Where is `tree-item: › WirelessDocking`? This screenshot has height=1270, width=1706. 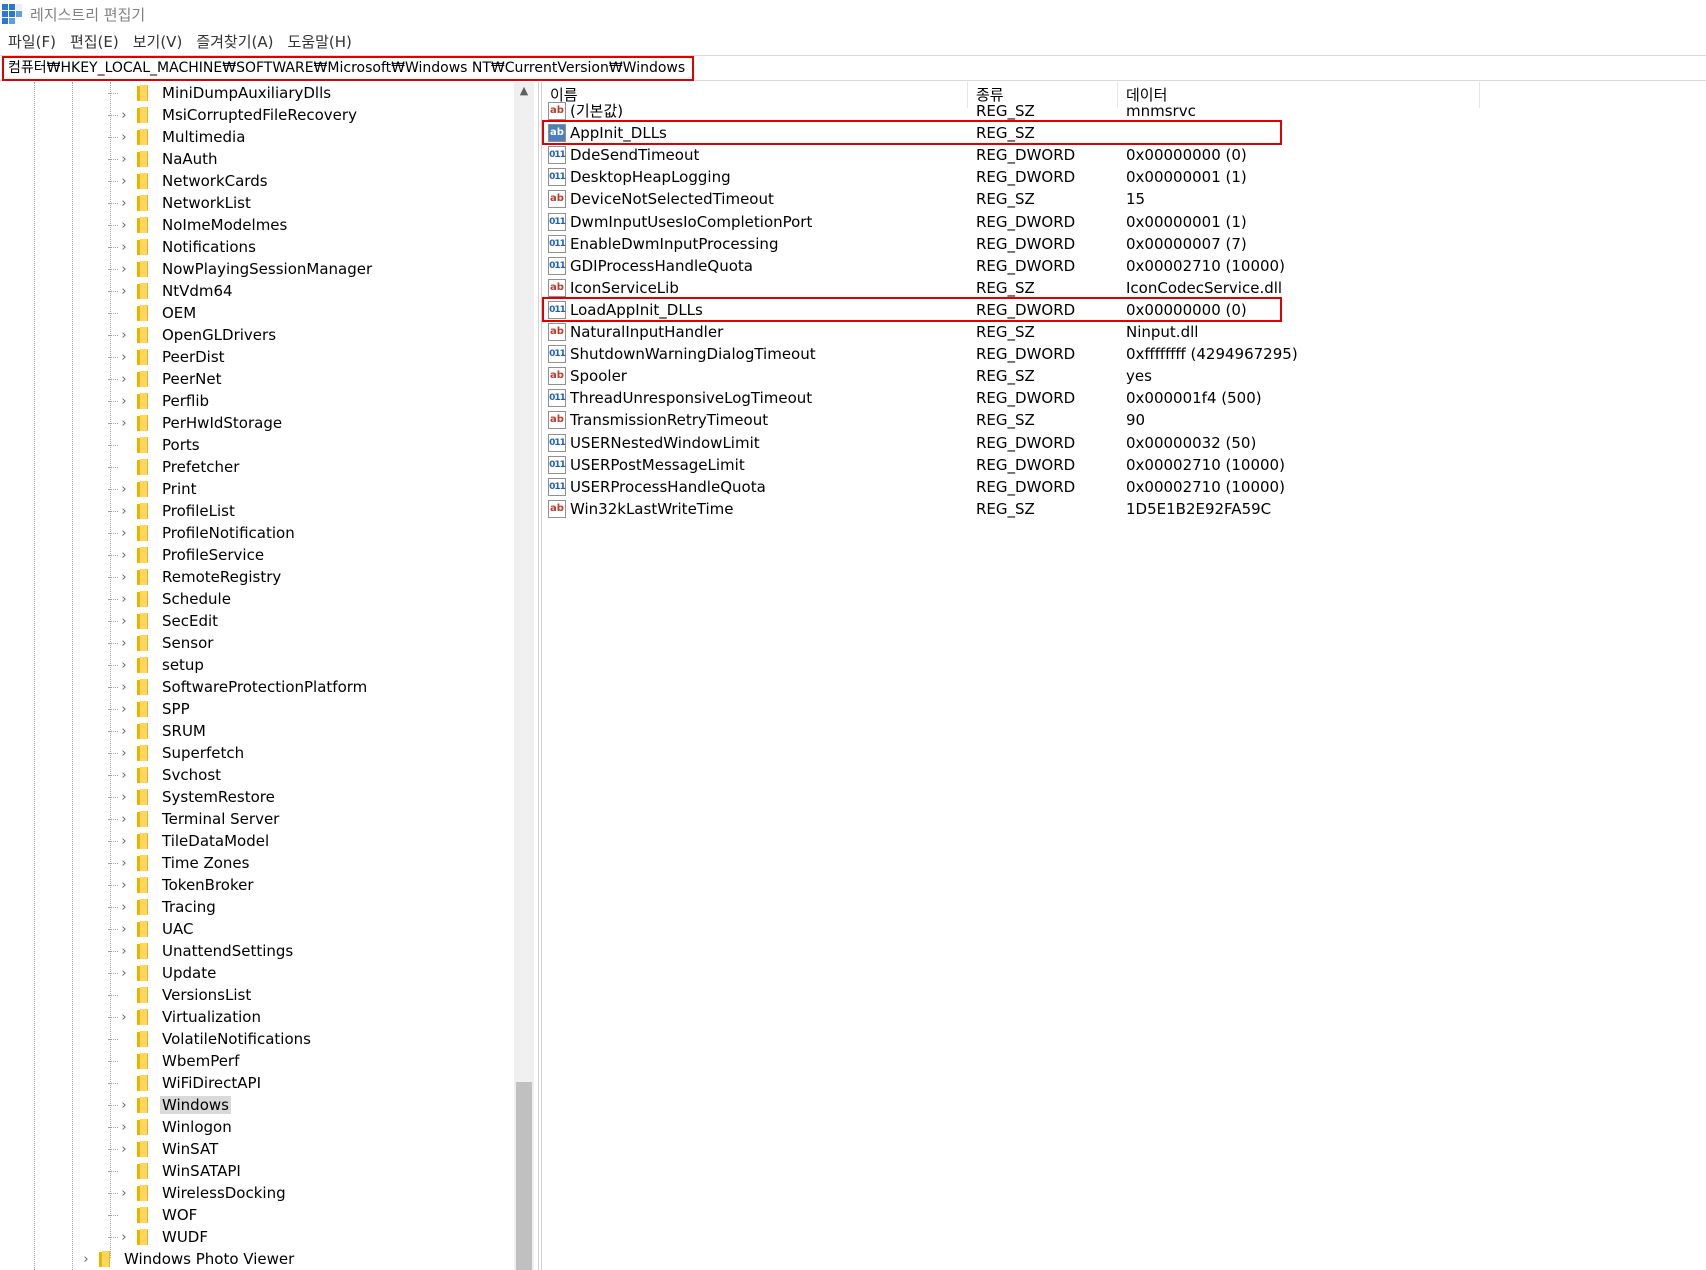
tree-item: › WirelessDocking is located at coordinates (198, 1193).